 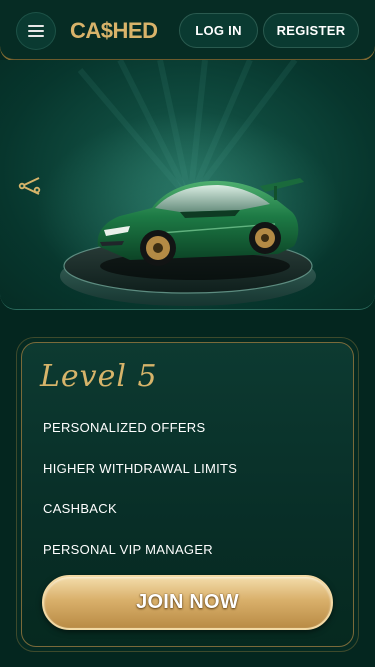 I want to click on menu-button, so click(x=36, y=31).